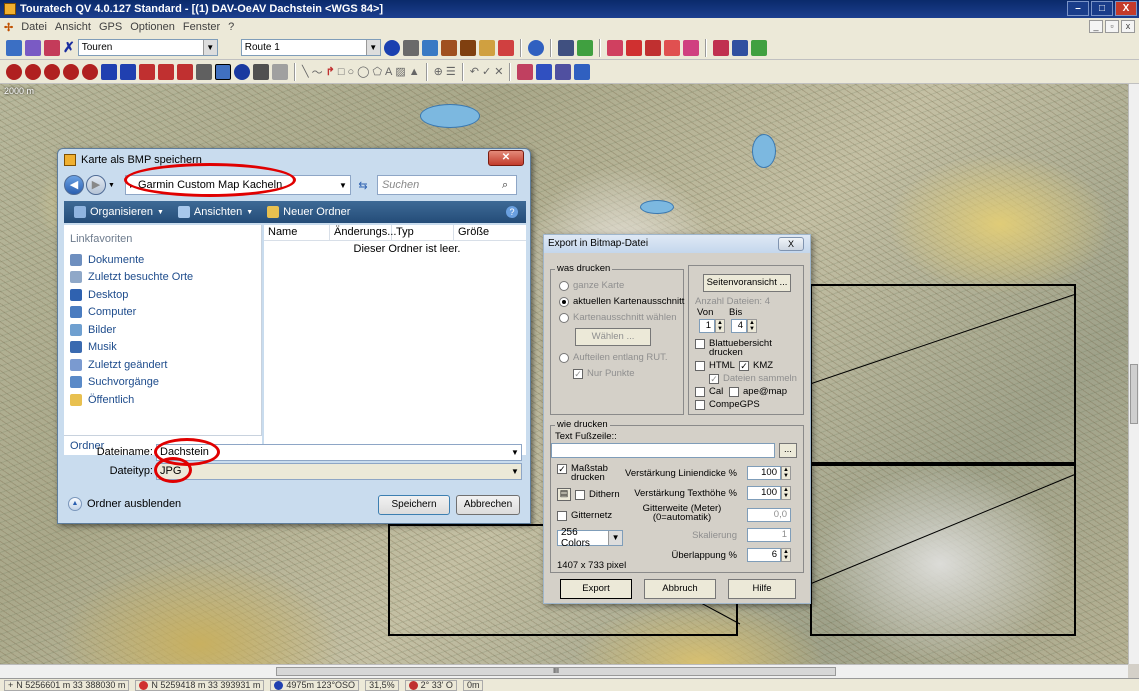  Describe the element at coordinates (351, 72) in the screenshot. I see `draw-circle-icon: ○` at that location.